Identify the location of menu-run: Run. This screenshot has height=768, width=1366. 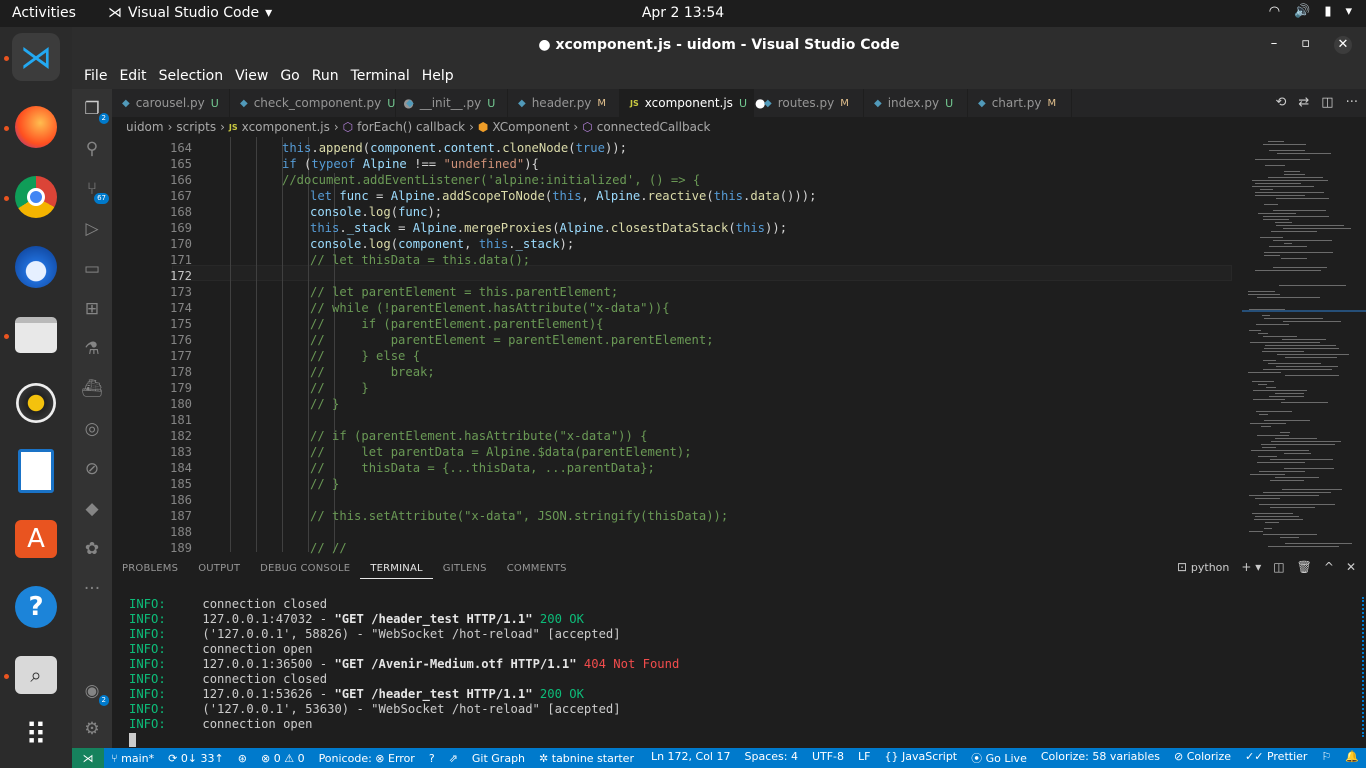
(325, 76).